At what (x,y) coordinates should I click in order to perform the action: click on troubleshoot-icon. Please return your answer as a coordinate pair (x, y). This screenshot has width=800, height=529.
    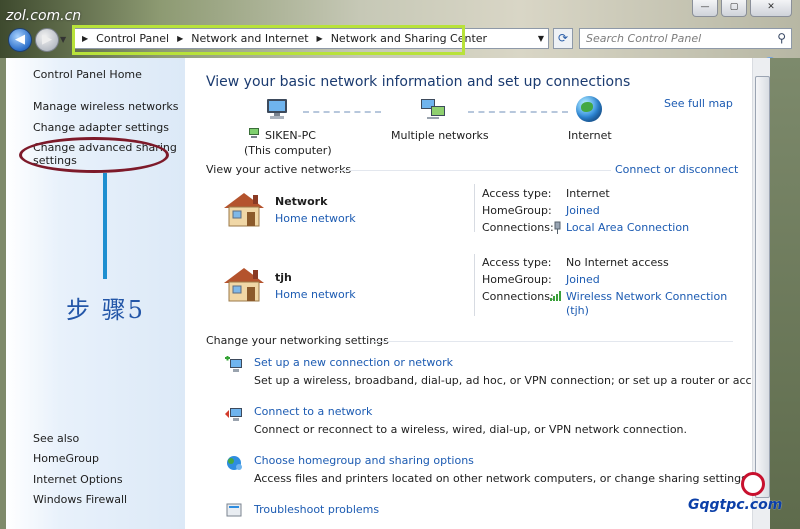
    Looking at the image, I should click on (234, 510).